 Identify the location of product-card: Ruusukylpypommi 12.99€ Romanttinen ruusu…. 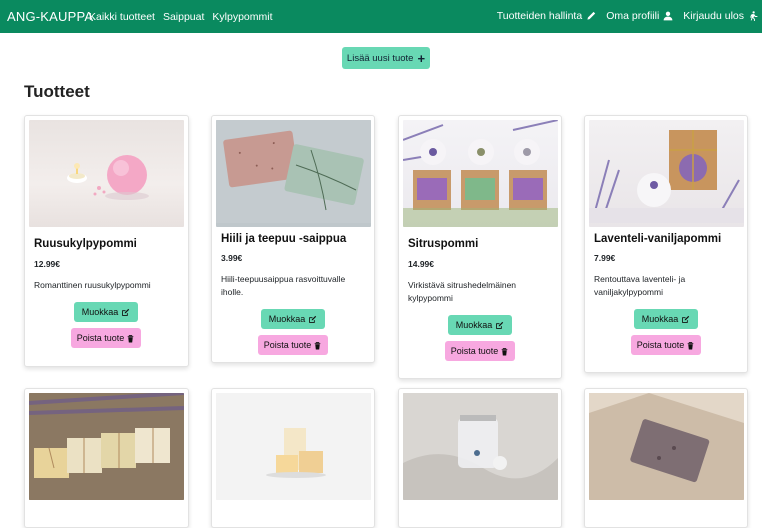
(106, 241).